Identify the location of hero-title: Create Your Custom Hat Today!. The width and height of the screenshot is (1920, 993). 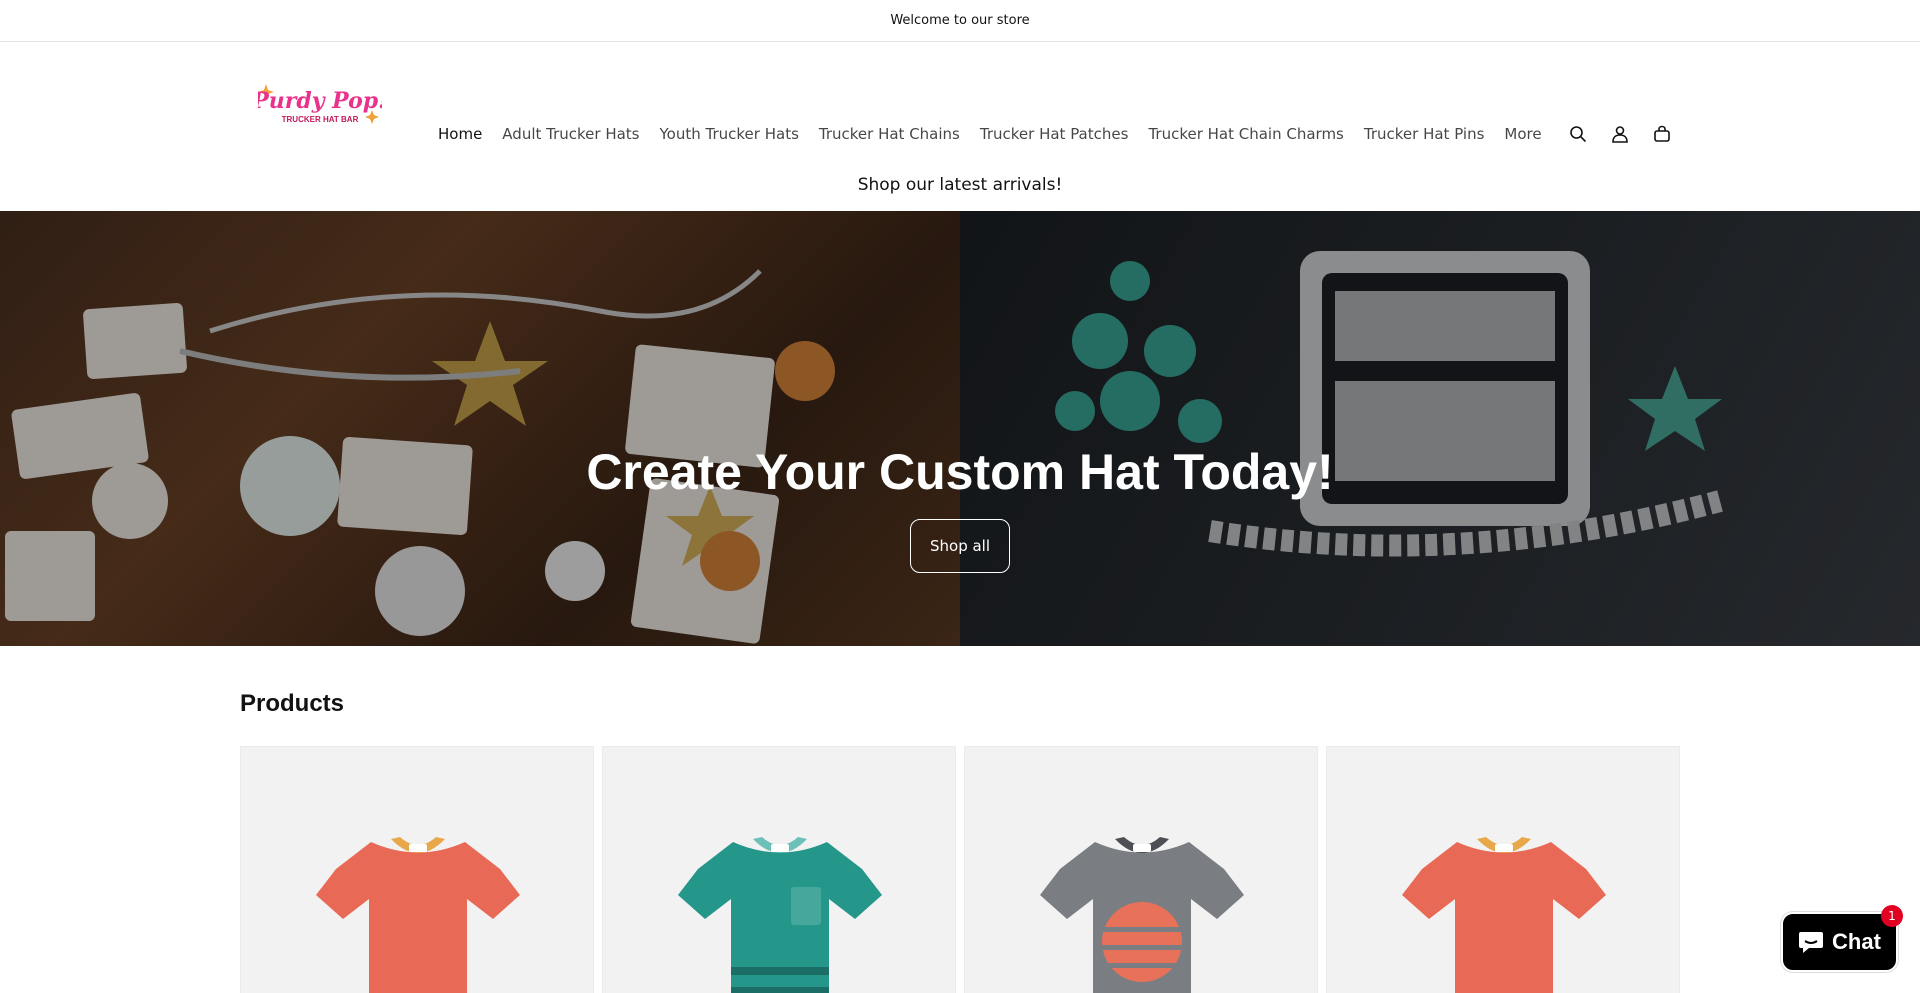
(960, 472).